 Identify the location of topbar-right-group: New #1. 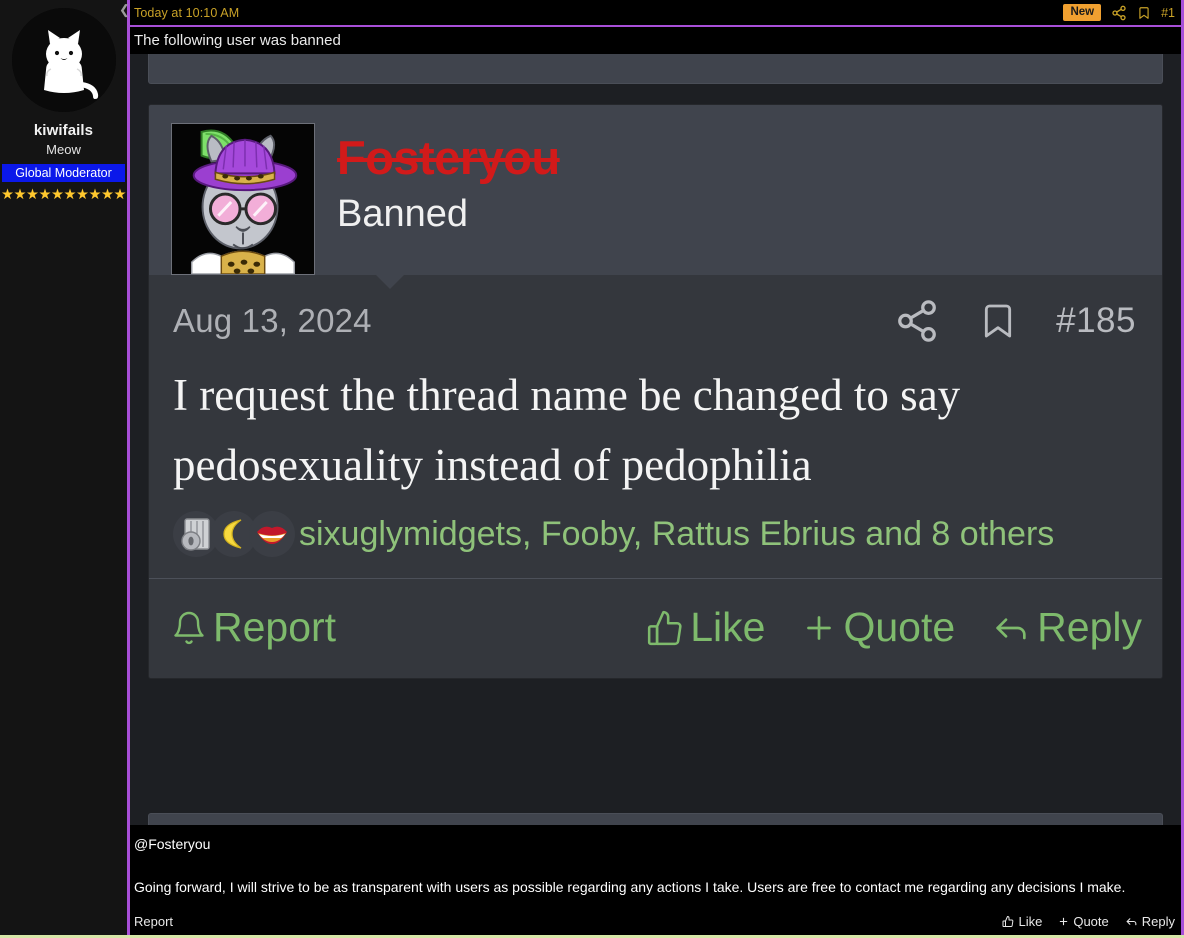
(1119, 12).